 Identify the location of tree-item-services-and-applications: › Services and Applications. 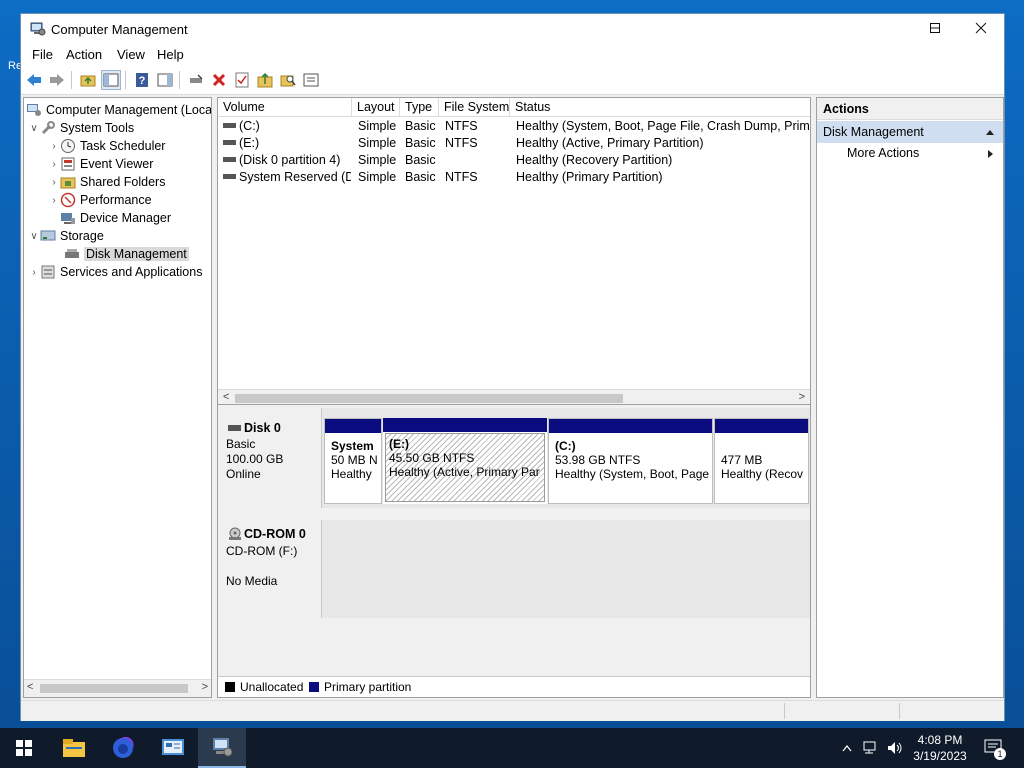
(115, 272).